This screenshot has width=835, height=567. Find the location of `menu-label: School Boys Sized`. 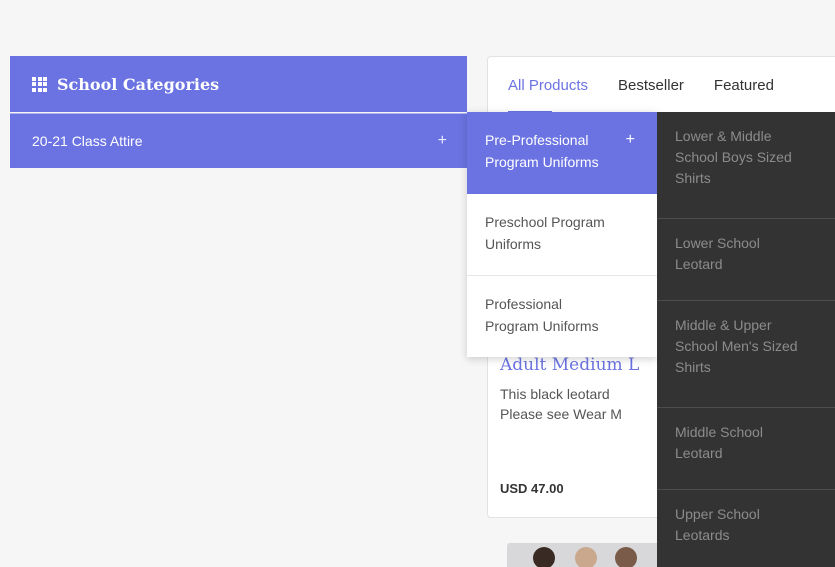

menu-label: School Boys Sized is located at coordinates (733, 157).